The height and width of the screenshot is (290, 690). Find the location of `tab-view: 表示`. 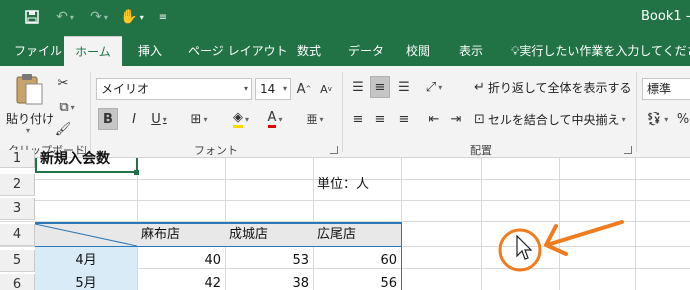

tab-view: 表示 is located at coordinates (471, 51).